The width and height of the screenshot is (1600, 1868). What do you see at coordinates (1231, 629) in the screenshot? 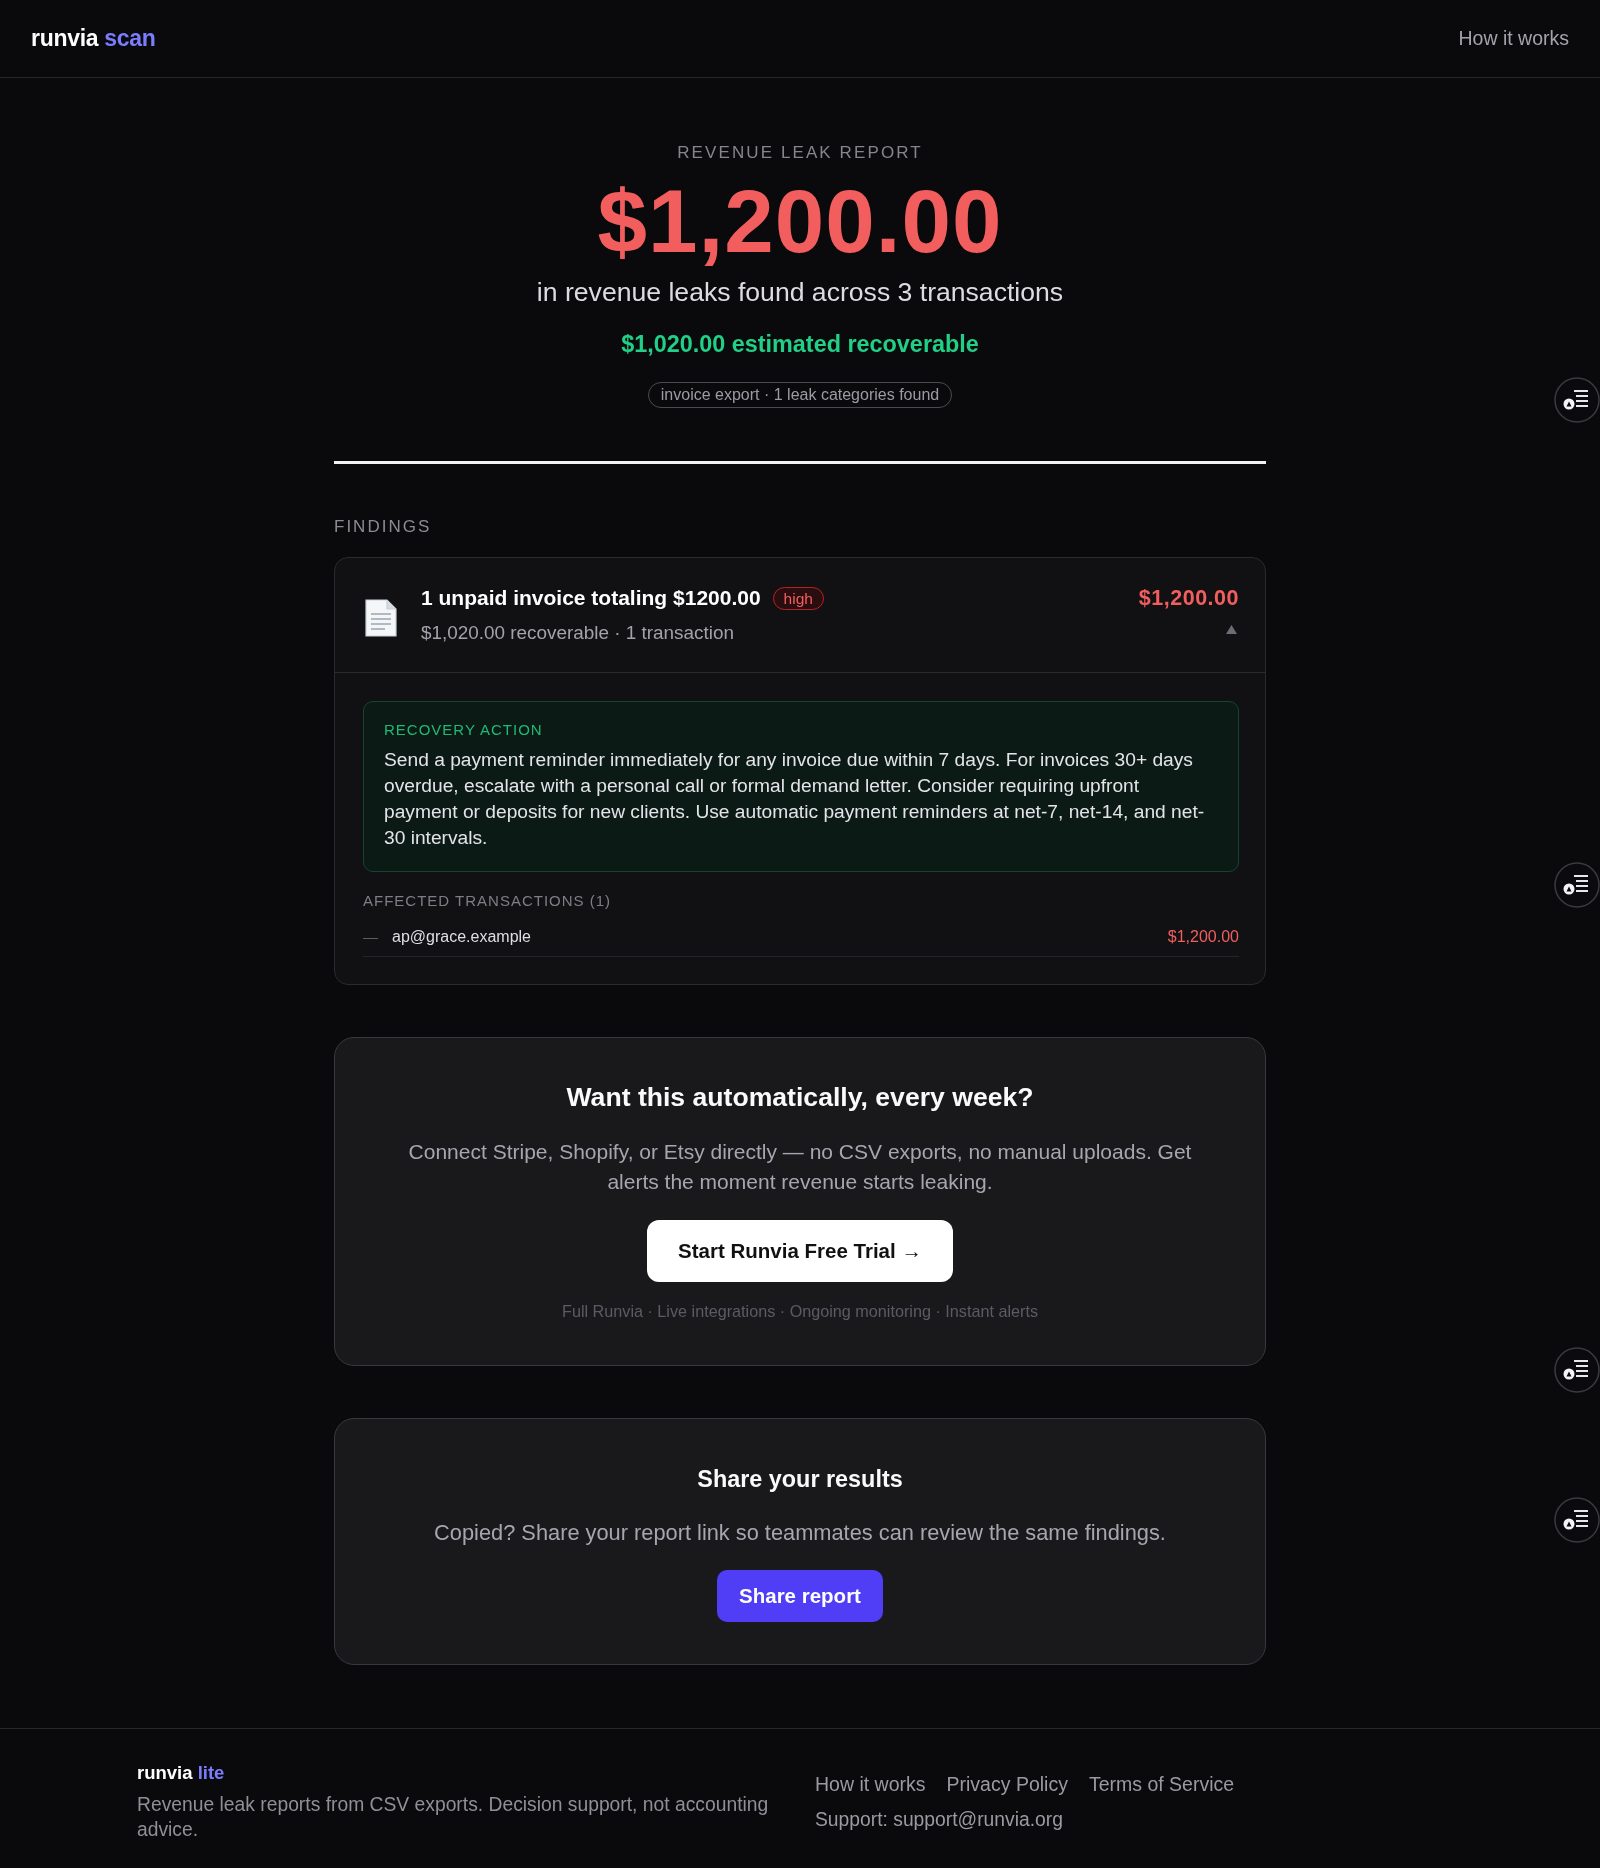
I see `caret-up-icon` at bounding box center [1231, 629].